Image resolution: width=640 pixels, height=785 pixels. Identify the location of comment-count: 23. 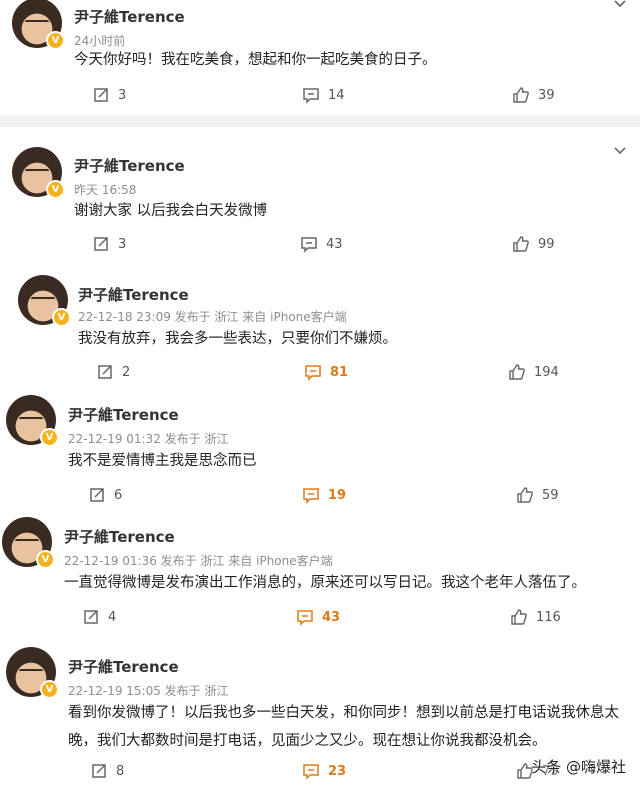
(337, 771).